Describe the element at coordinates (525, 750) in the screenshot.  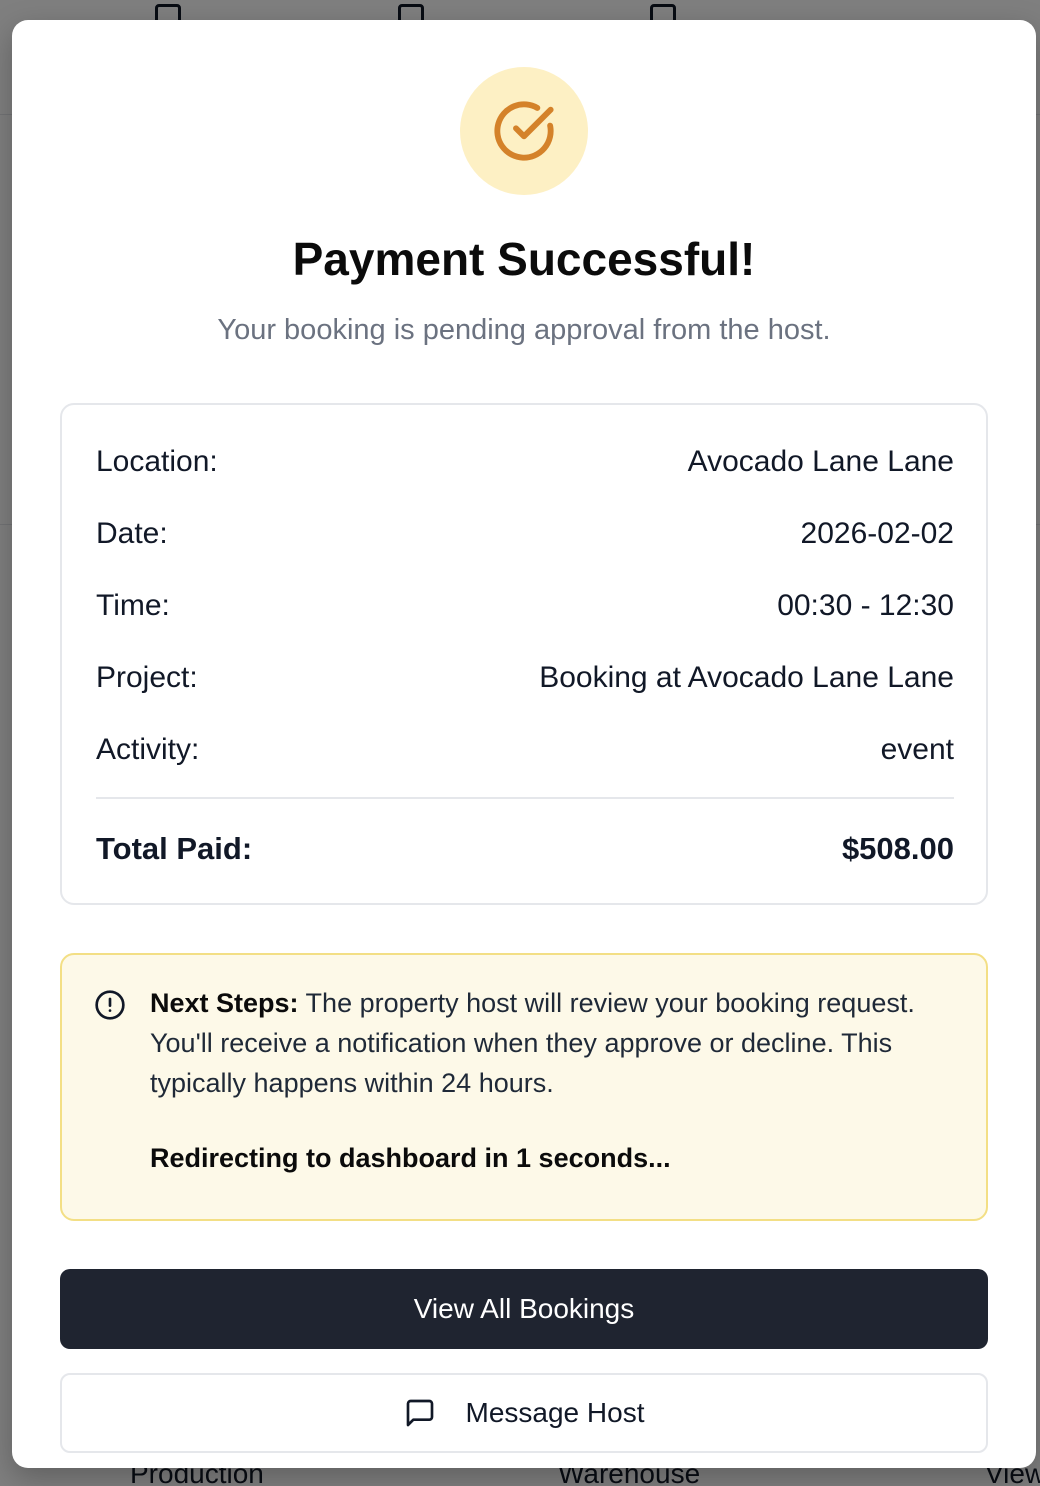
I see `detail-row-activity: Activity: event` at that location.